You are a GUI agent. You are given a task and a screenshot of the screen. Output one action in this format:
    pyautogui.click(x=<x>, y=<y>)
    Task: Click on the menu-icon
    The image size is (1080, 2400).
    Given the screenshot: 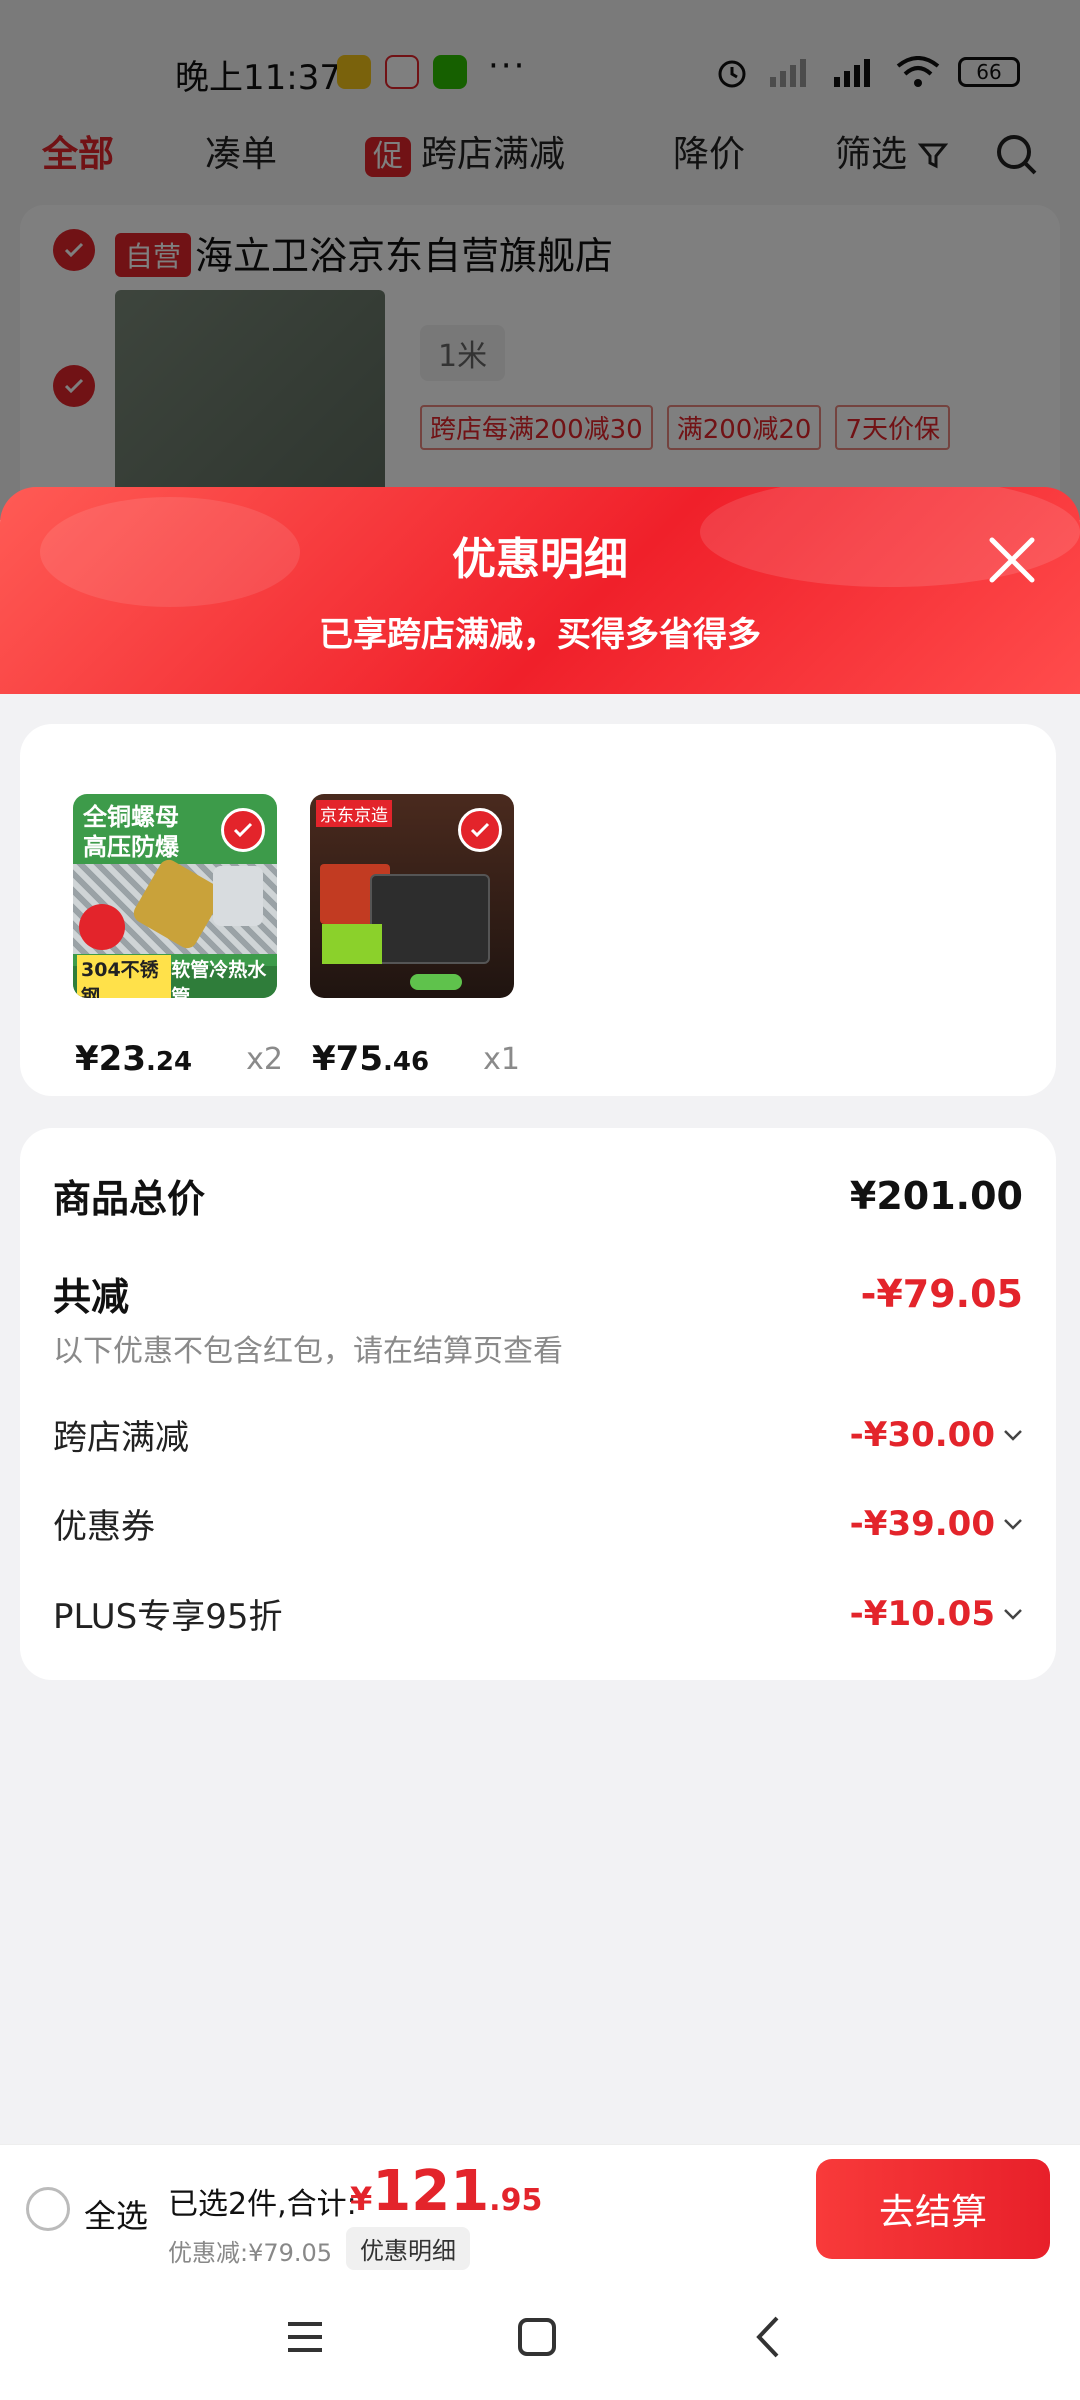 What is the action you would take?
    pyautogui.click(x=305, y=2337)
    